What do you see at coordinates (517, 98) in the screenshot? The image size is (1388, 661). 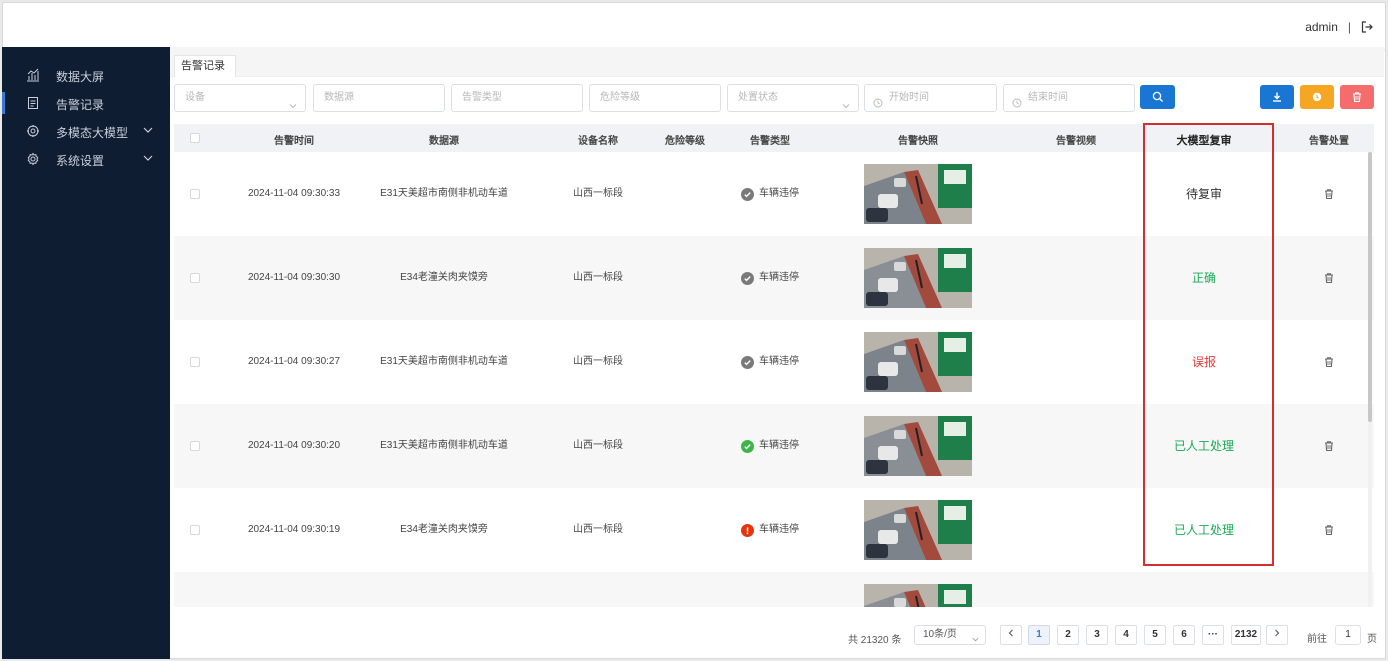 I see `alarm-type-input: 告警类型` at bounding box center [517, 98].